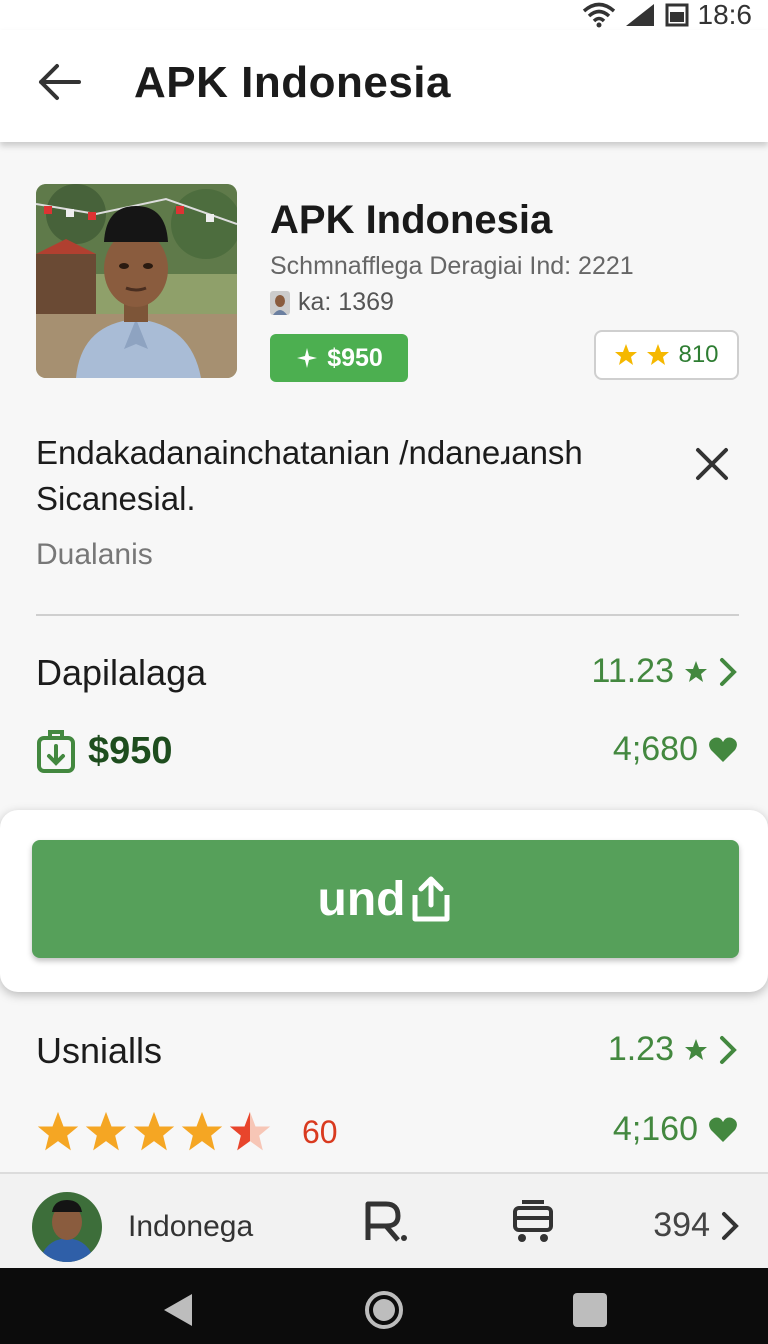 Image resolution: width=768 pixels, height=1344 pixels. What do you see at coordinates (655, 1129) in the screenshot?
I see `rating-likes-value: 4;160` at bounding box center [655, 1129].